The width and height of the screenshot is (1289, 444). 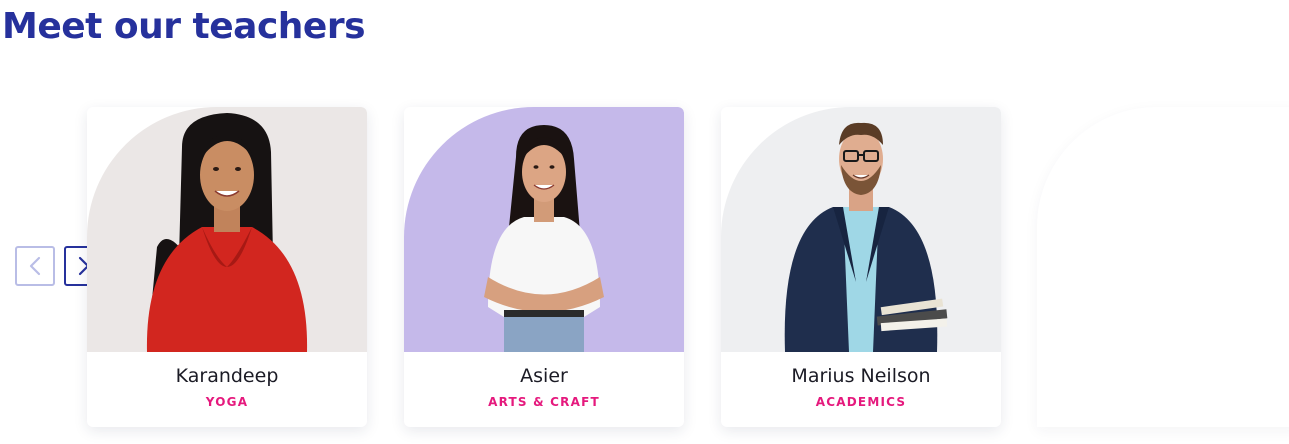 I want to click on chevron-left-icon, so click(x=35, y=266).